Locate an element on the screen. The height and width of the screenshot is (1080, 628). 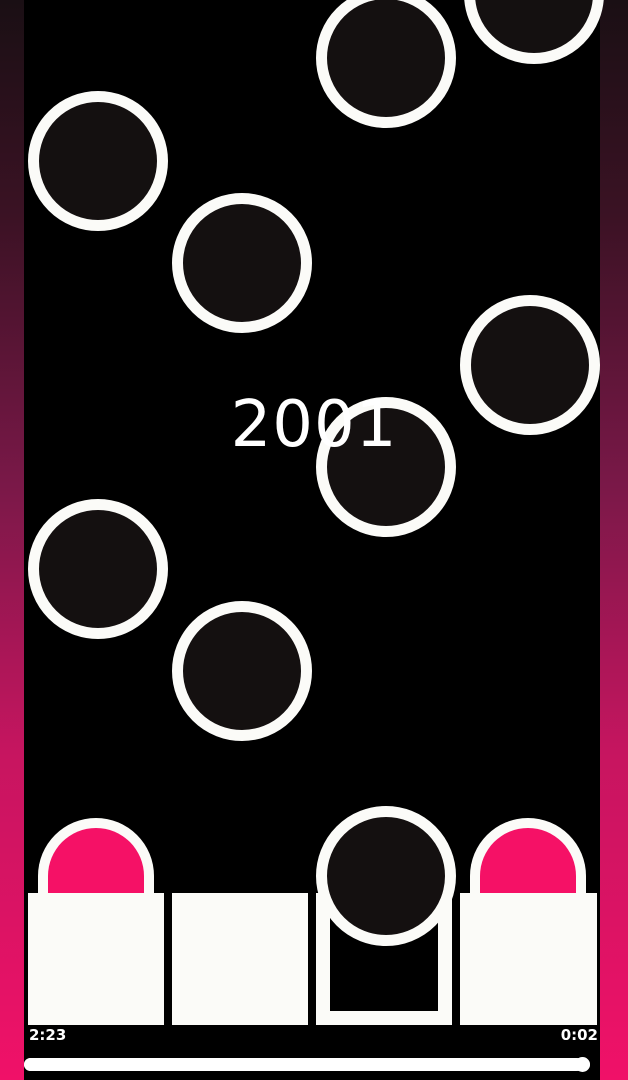
score-display: 2001 is located at coordinates (314, 425).